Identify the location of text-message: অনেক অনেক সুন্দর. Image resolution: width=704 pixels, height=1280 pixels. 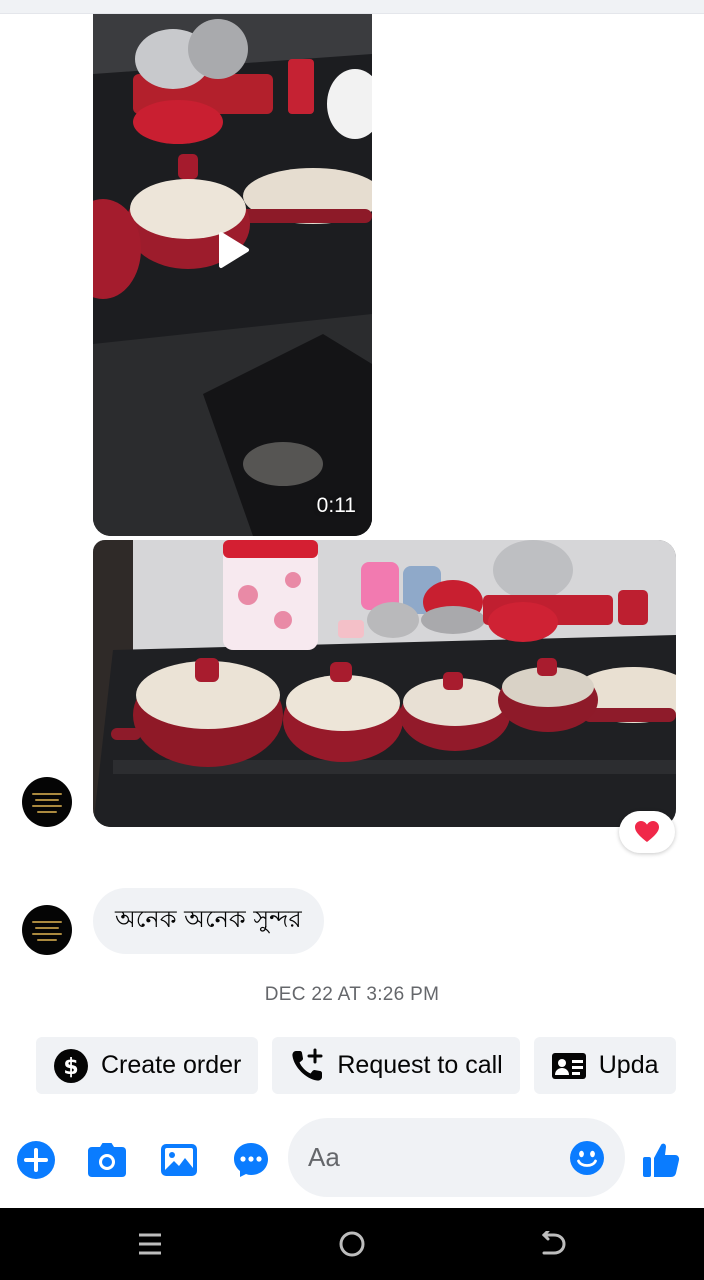
(208, 921).